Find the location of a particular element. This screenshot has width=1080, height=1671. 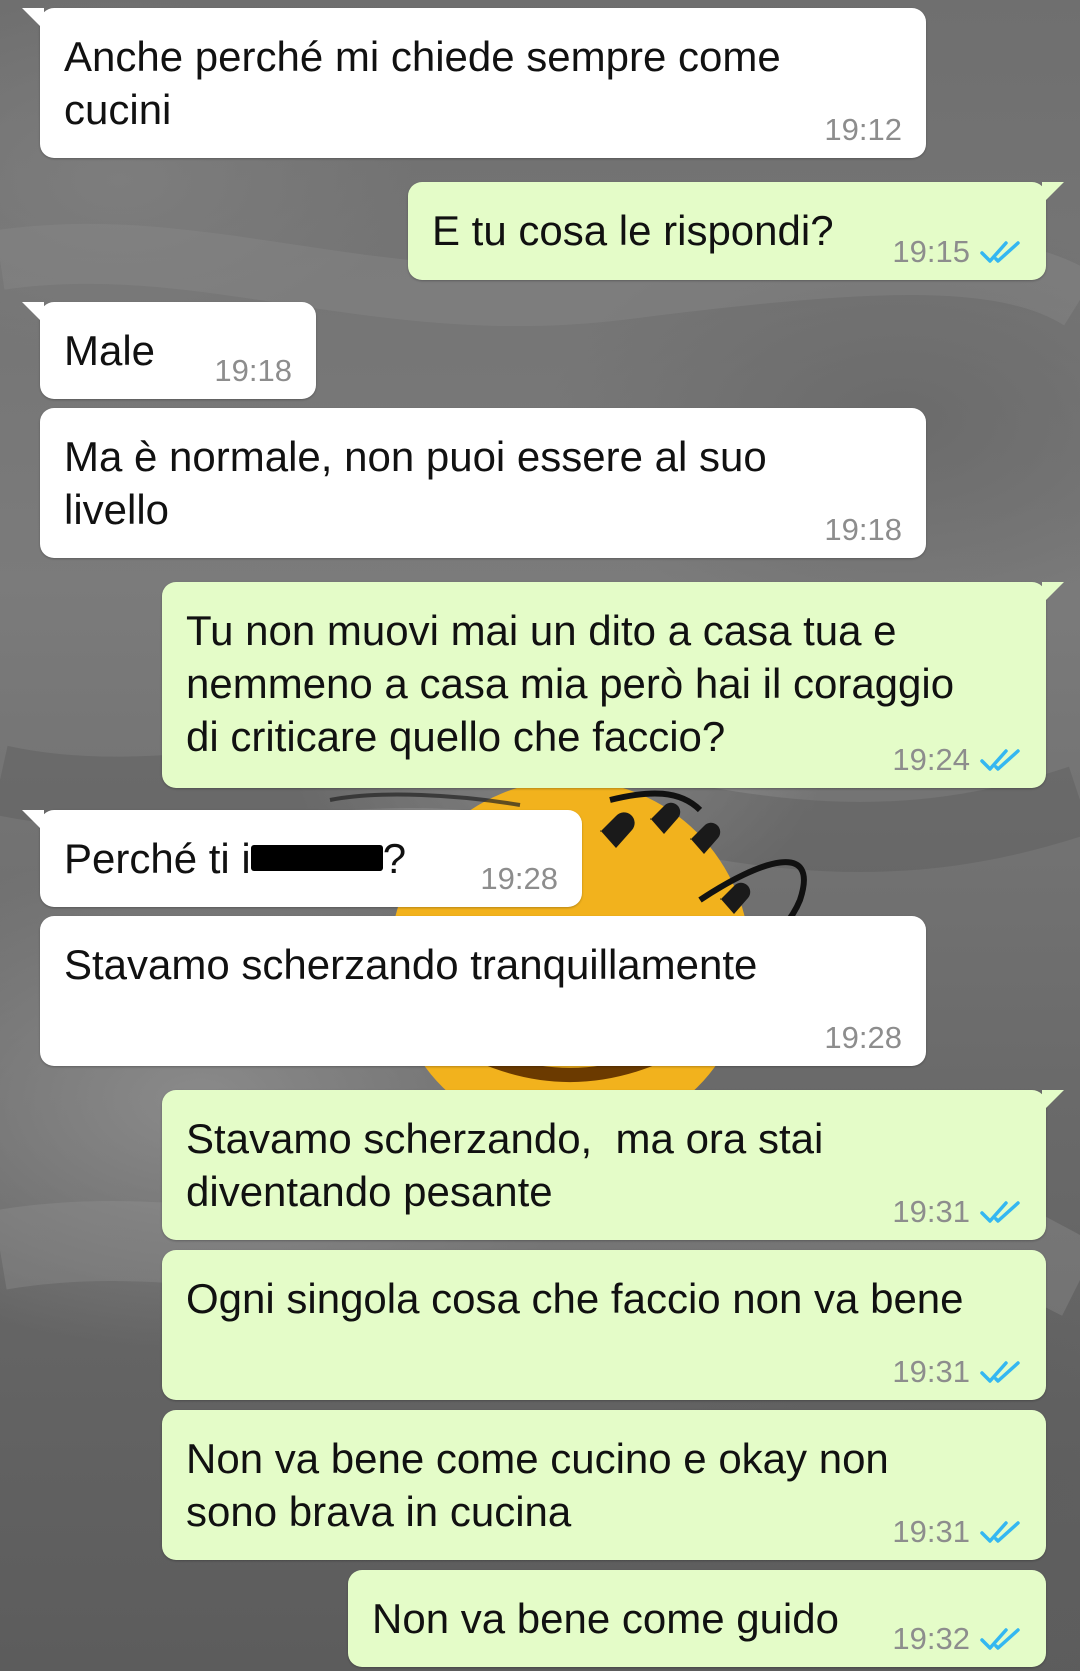

message-meta: 19:32 is located at coordinates (957, 1639).